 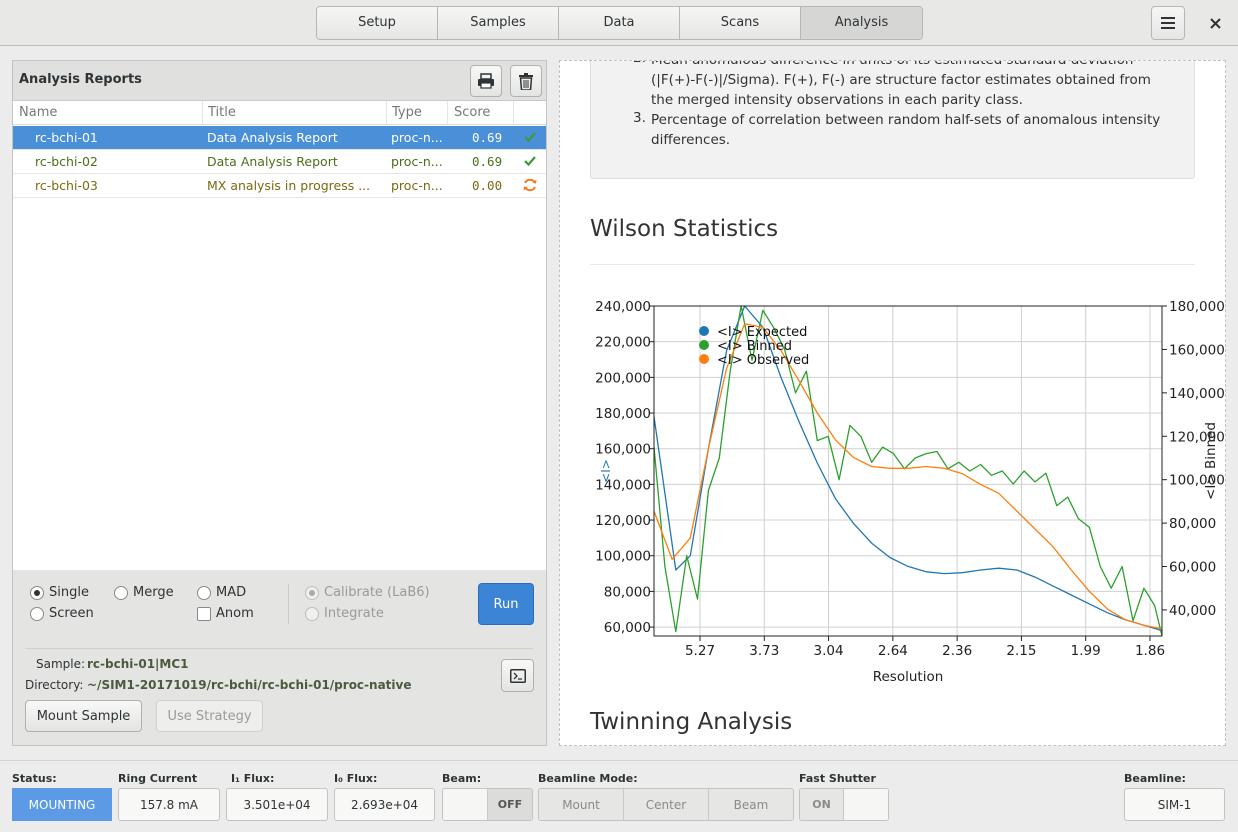 What do you see at coordinates (581, 804) in the screenshot?
I see `mode-mount-button: Mount` at bounding box center [581, 804].